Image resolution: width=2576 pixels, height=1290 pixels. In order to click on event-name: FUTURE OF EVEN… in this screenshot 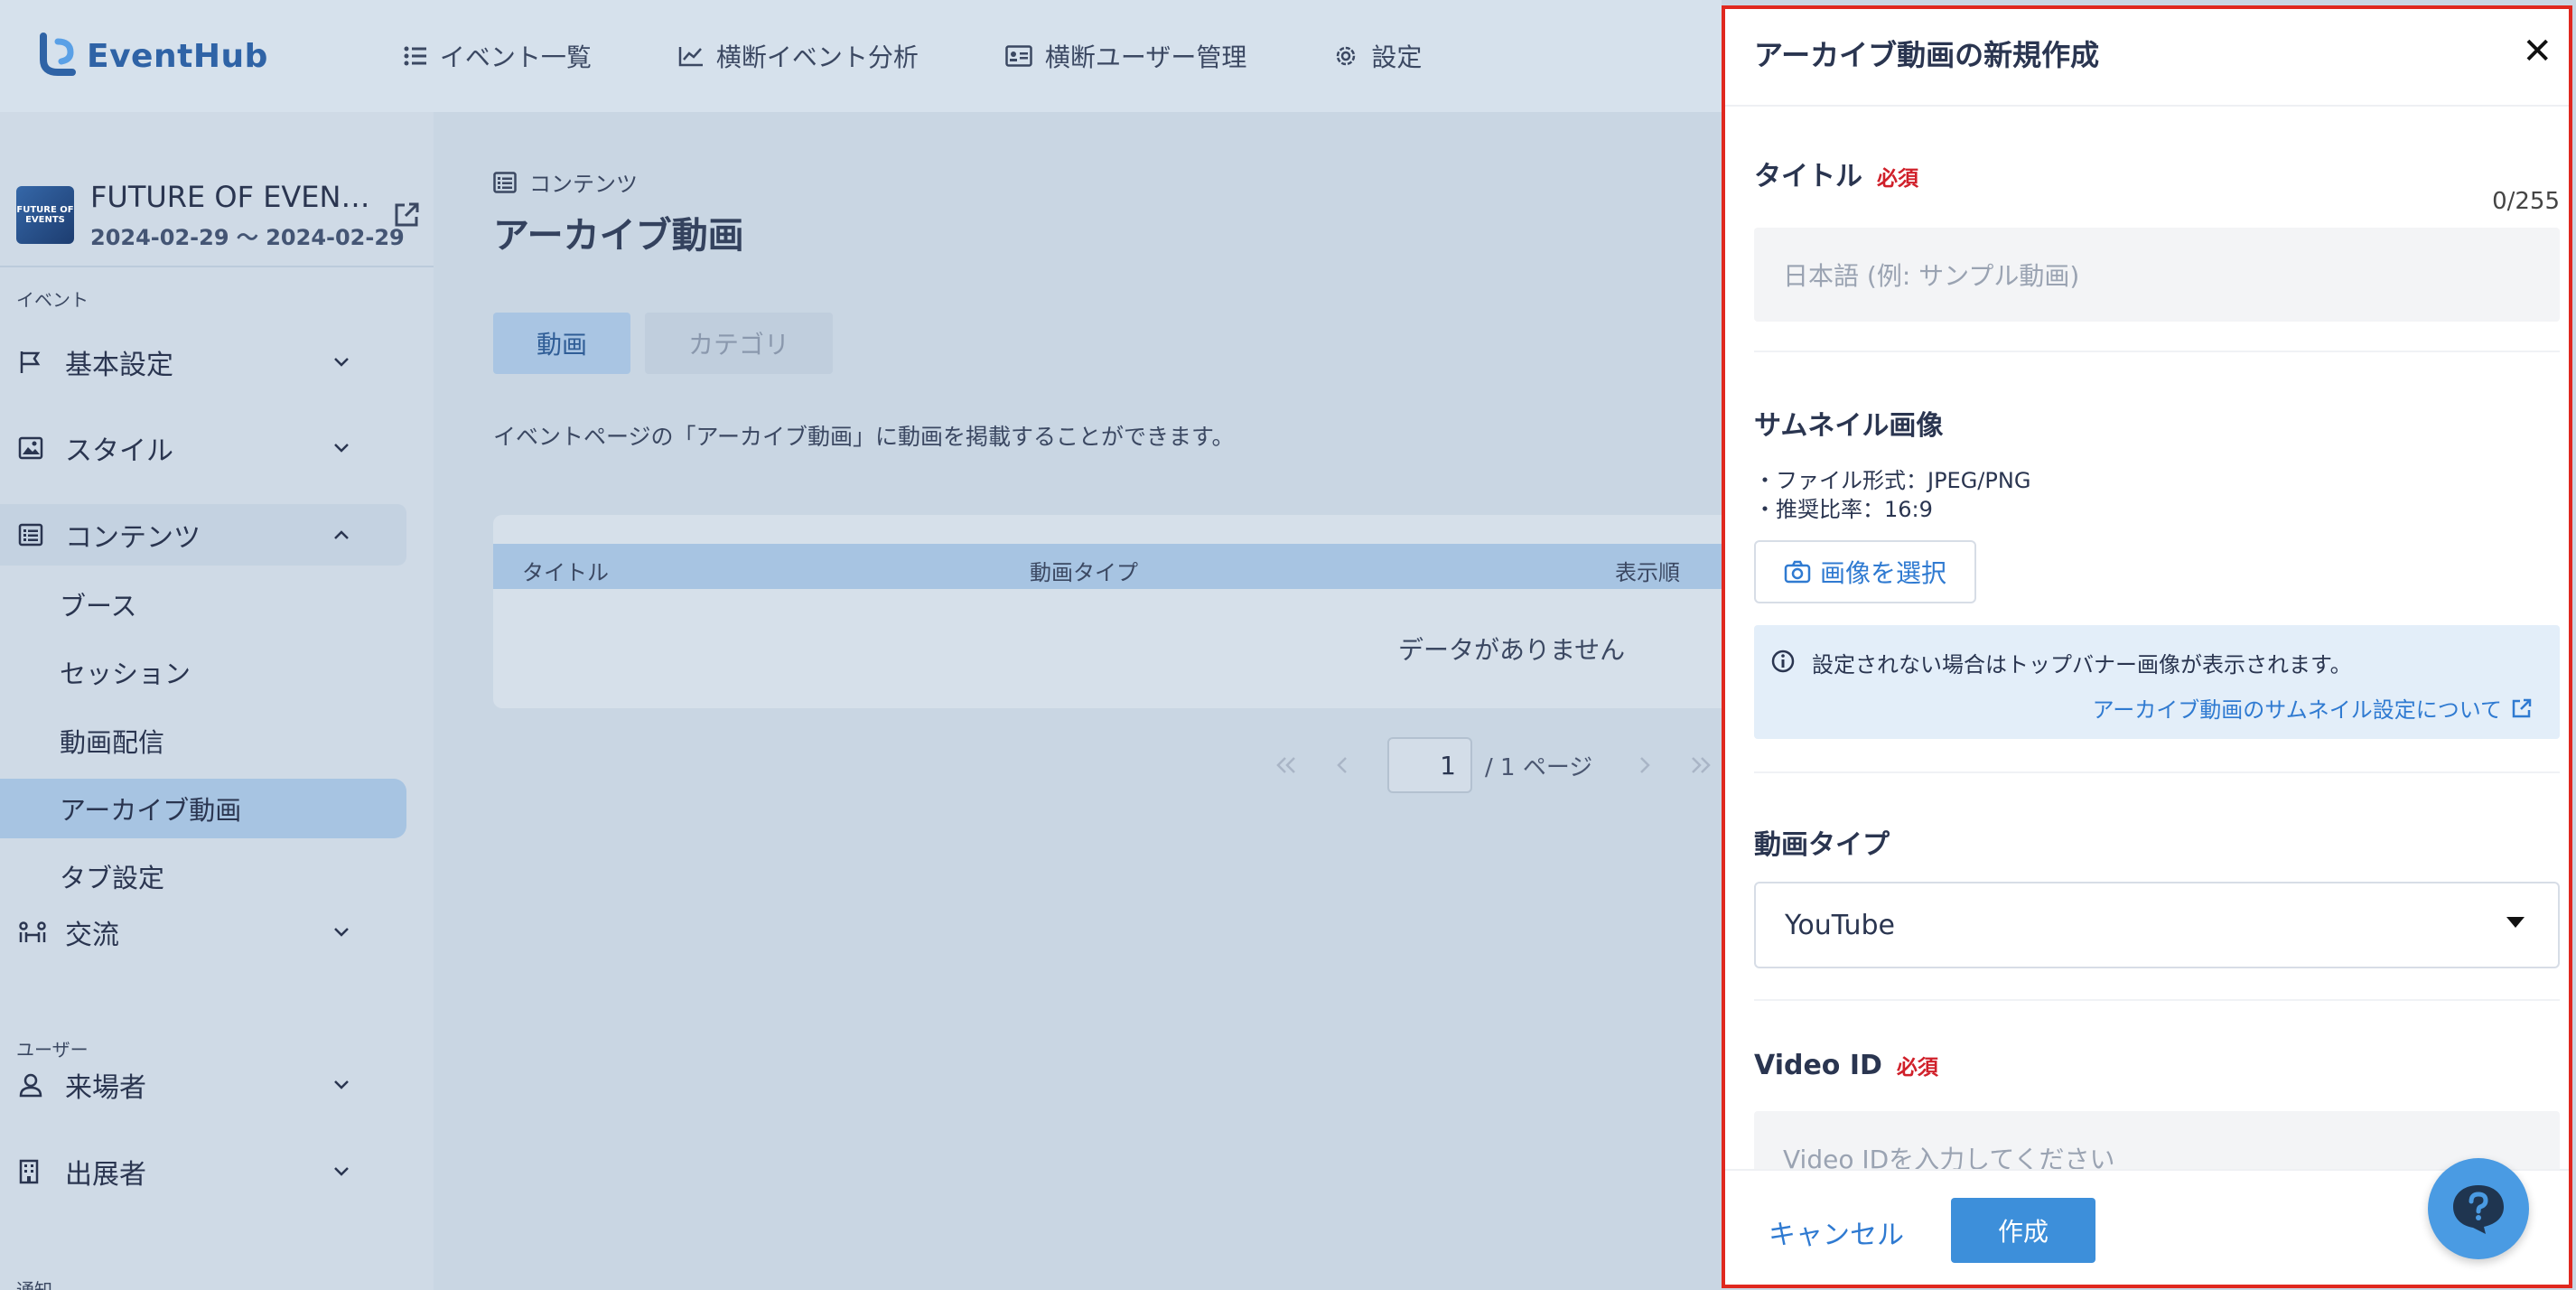, I will do `click(230, 197)`.